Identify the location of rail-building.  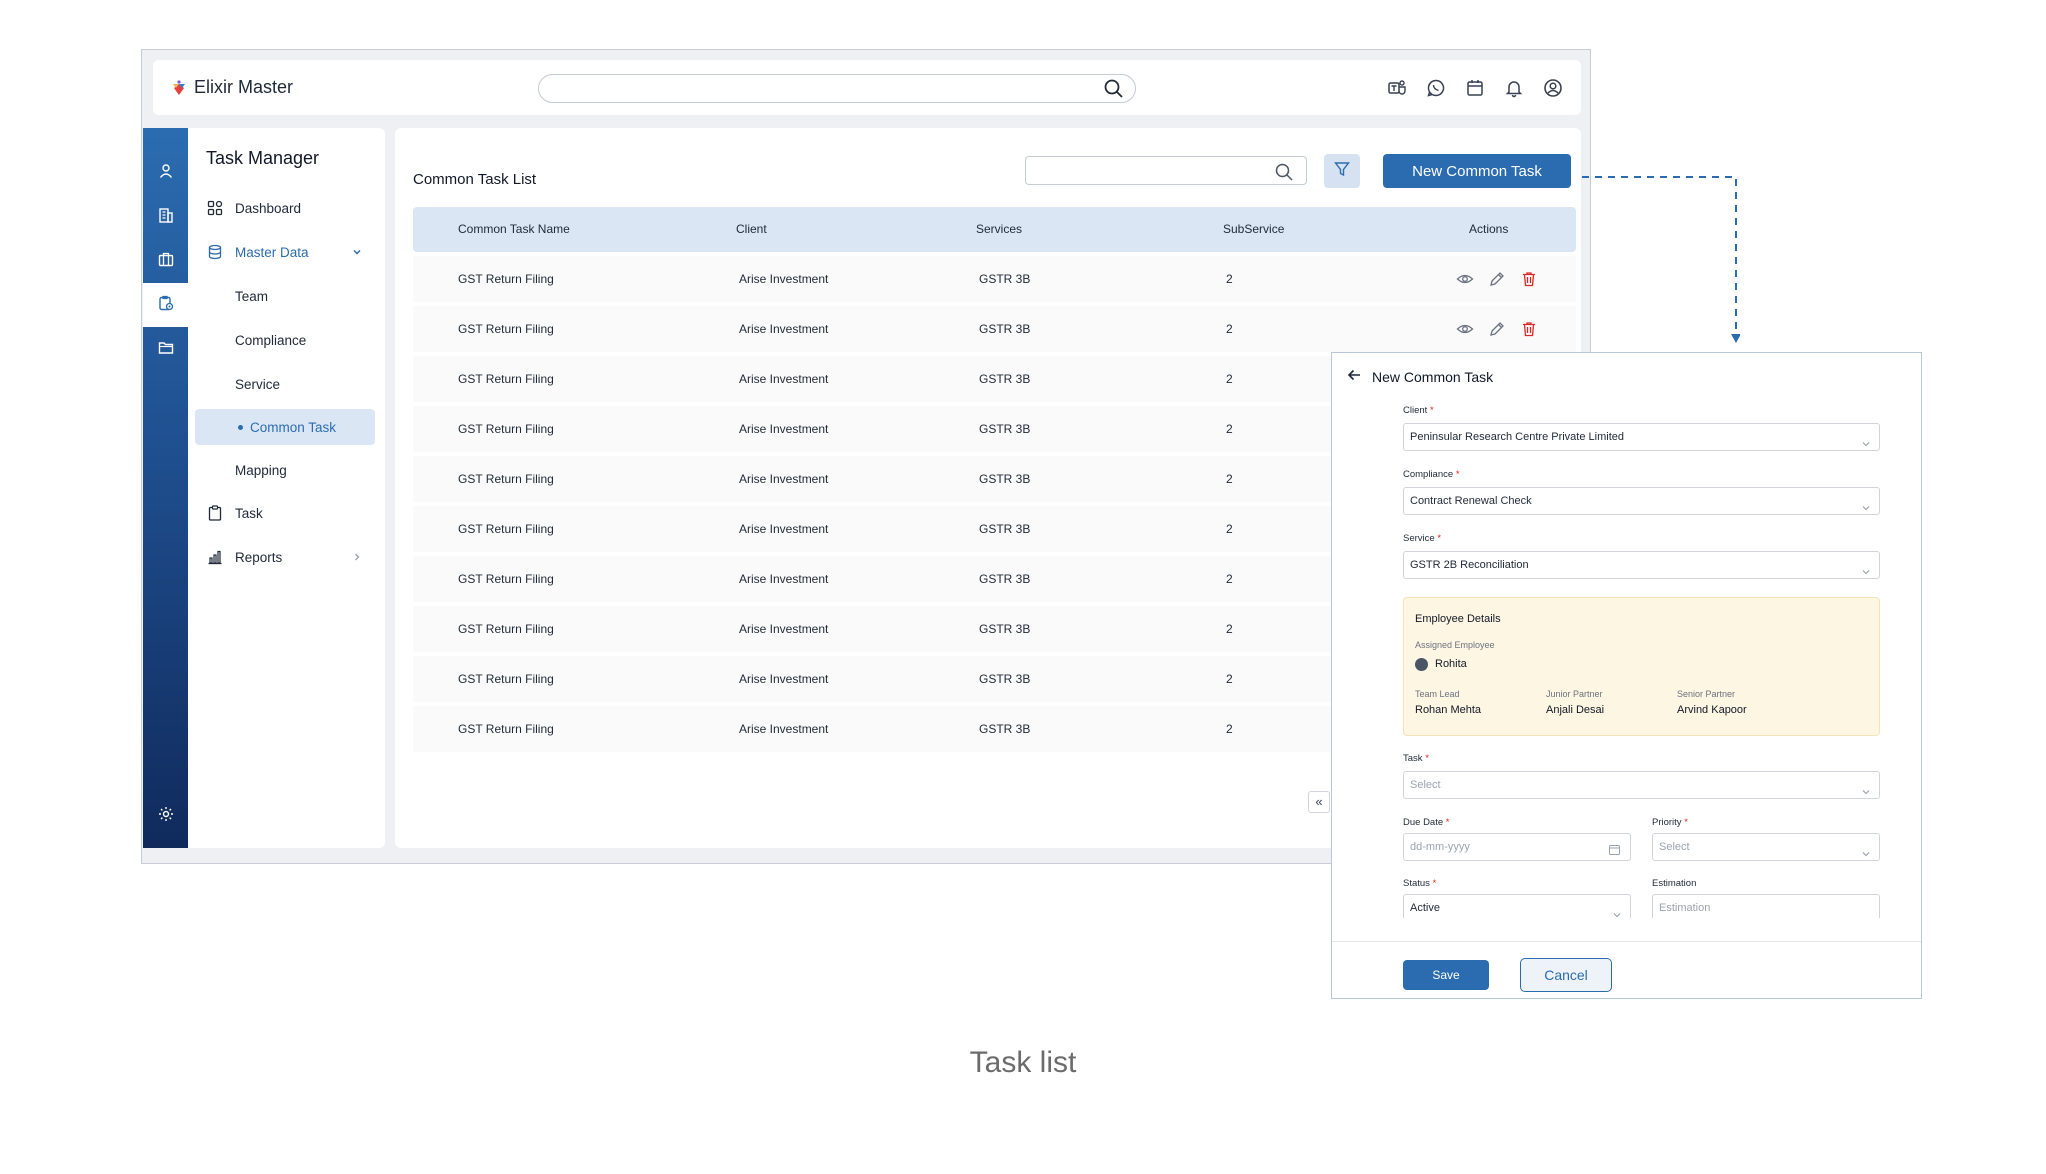
(165, 217).